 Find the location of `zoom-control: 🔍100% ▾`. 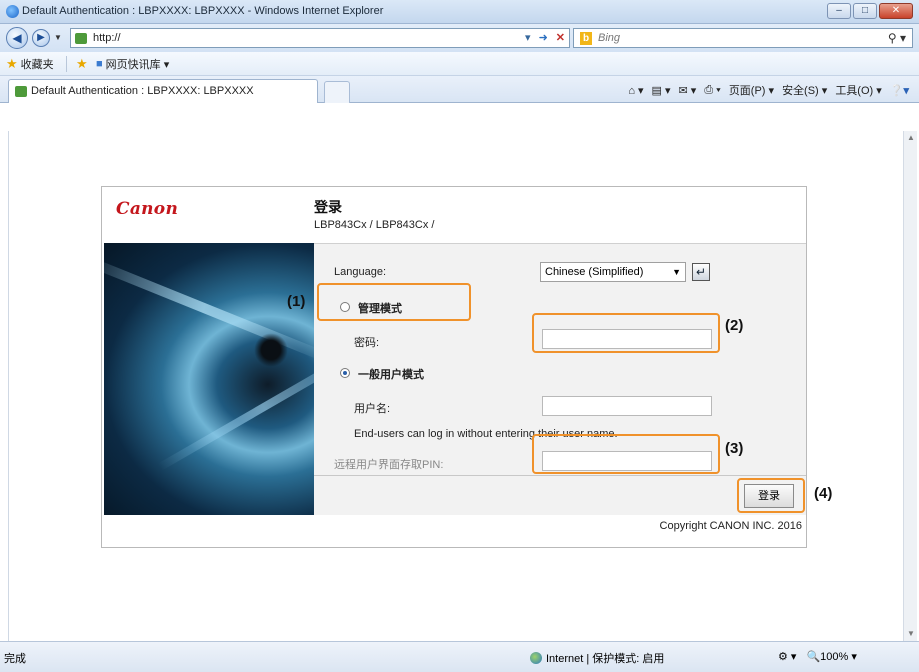

zoom-control: 🔍100% ▾ is located at coordinates (831, 656).